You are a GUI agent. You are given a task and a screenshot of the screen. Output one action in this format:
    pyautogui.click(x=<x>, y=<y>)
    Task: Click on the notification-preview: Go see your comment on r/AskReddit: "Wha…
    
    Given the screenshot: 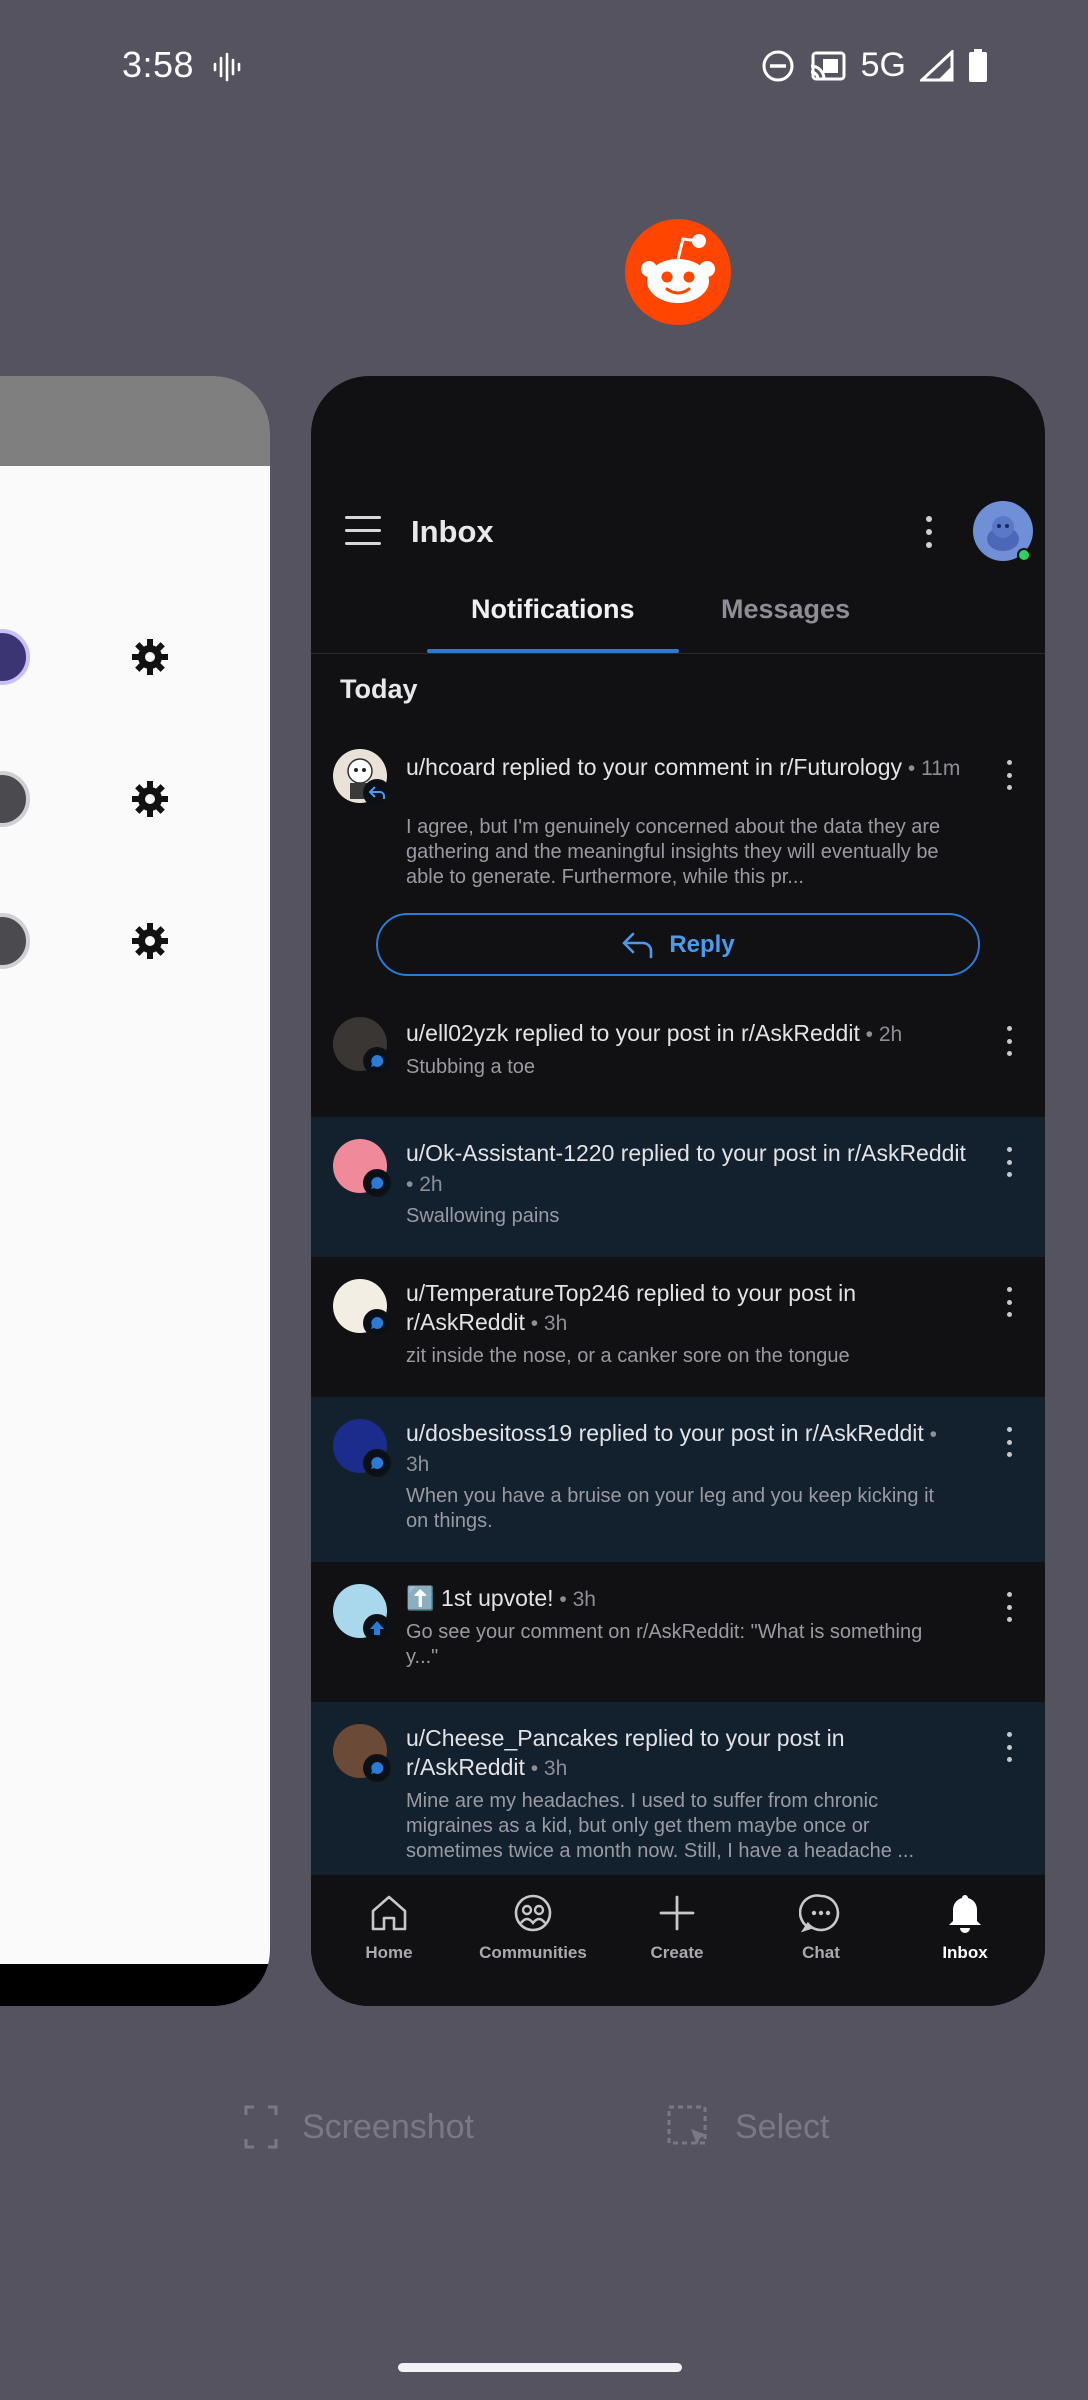 What is the action you would take?
    pyautogui.click(x=664, y=1644)
    